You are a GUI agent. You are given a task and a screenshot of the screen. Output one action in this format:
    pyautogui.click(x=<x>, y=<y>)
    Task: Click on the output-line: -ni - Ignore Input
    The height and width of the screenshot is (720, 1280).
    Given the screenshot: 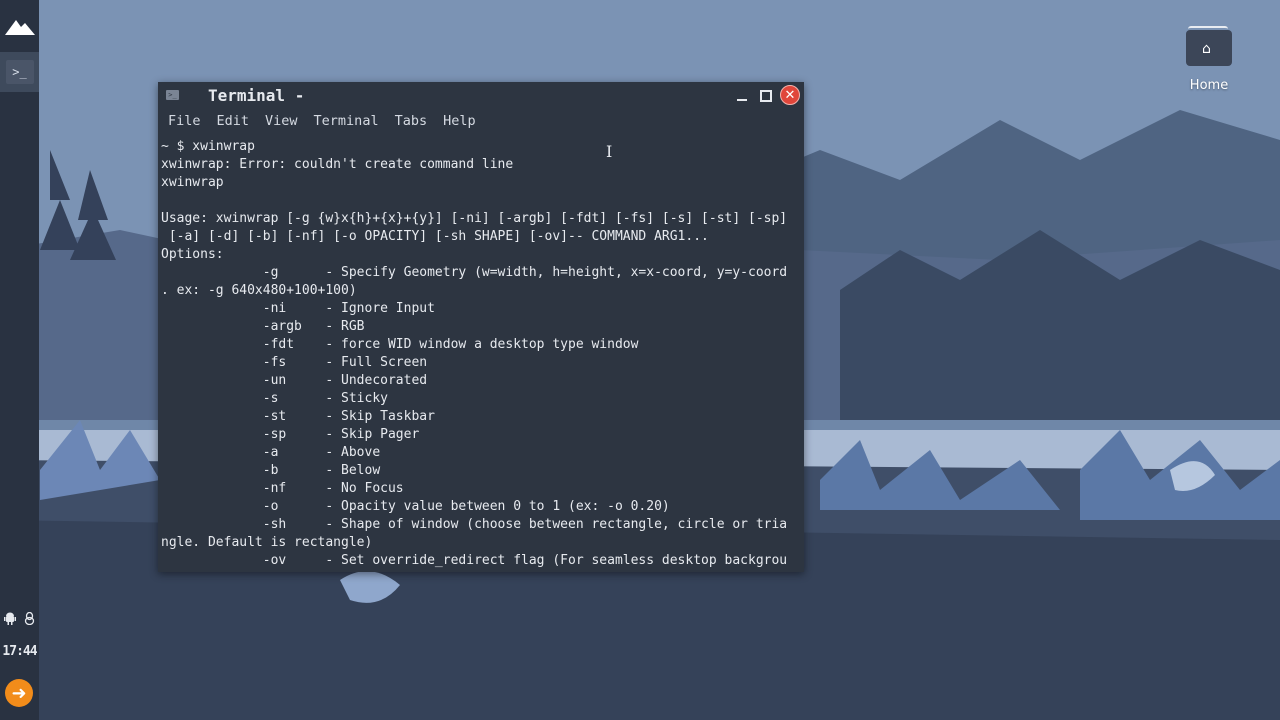 What is the action you would take?
    pyautogui.click(x=298, y=308)
    